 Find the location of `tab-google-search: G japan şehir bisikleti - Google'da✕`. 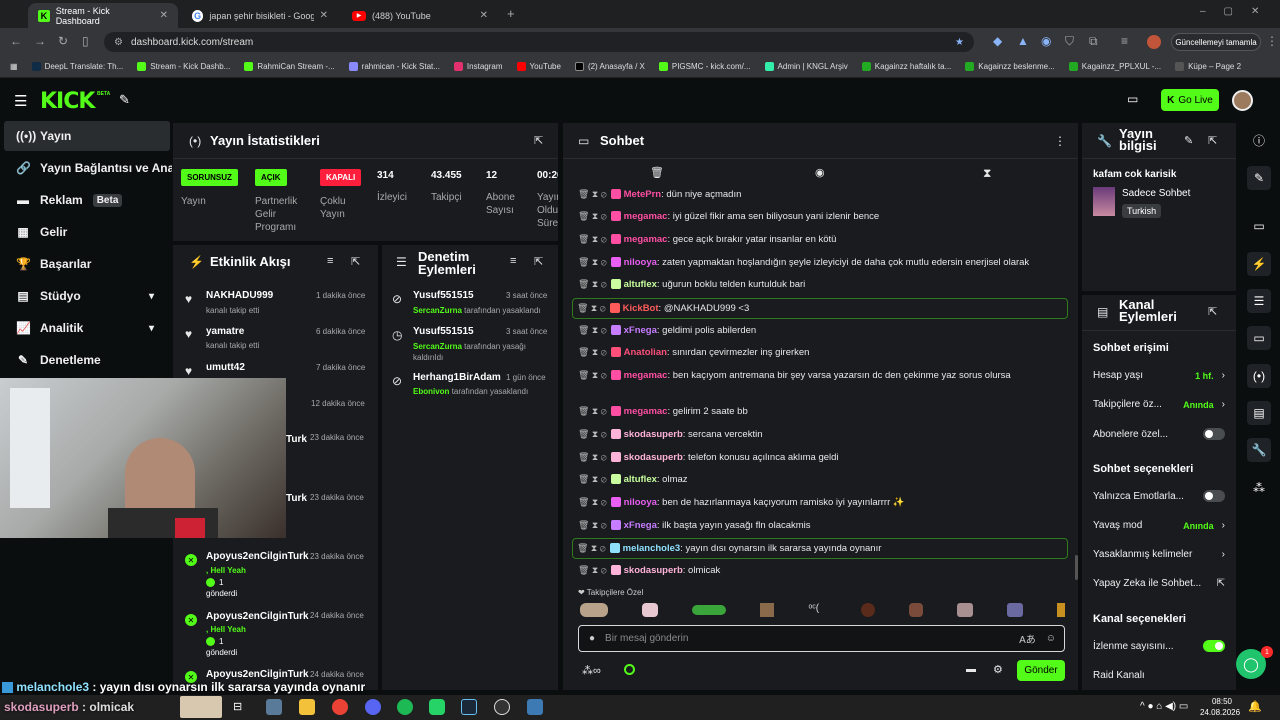

tab-google-search: G japan şehir bisikleti - Google'da✕ is located at coordinates (260, 15).